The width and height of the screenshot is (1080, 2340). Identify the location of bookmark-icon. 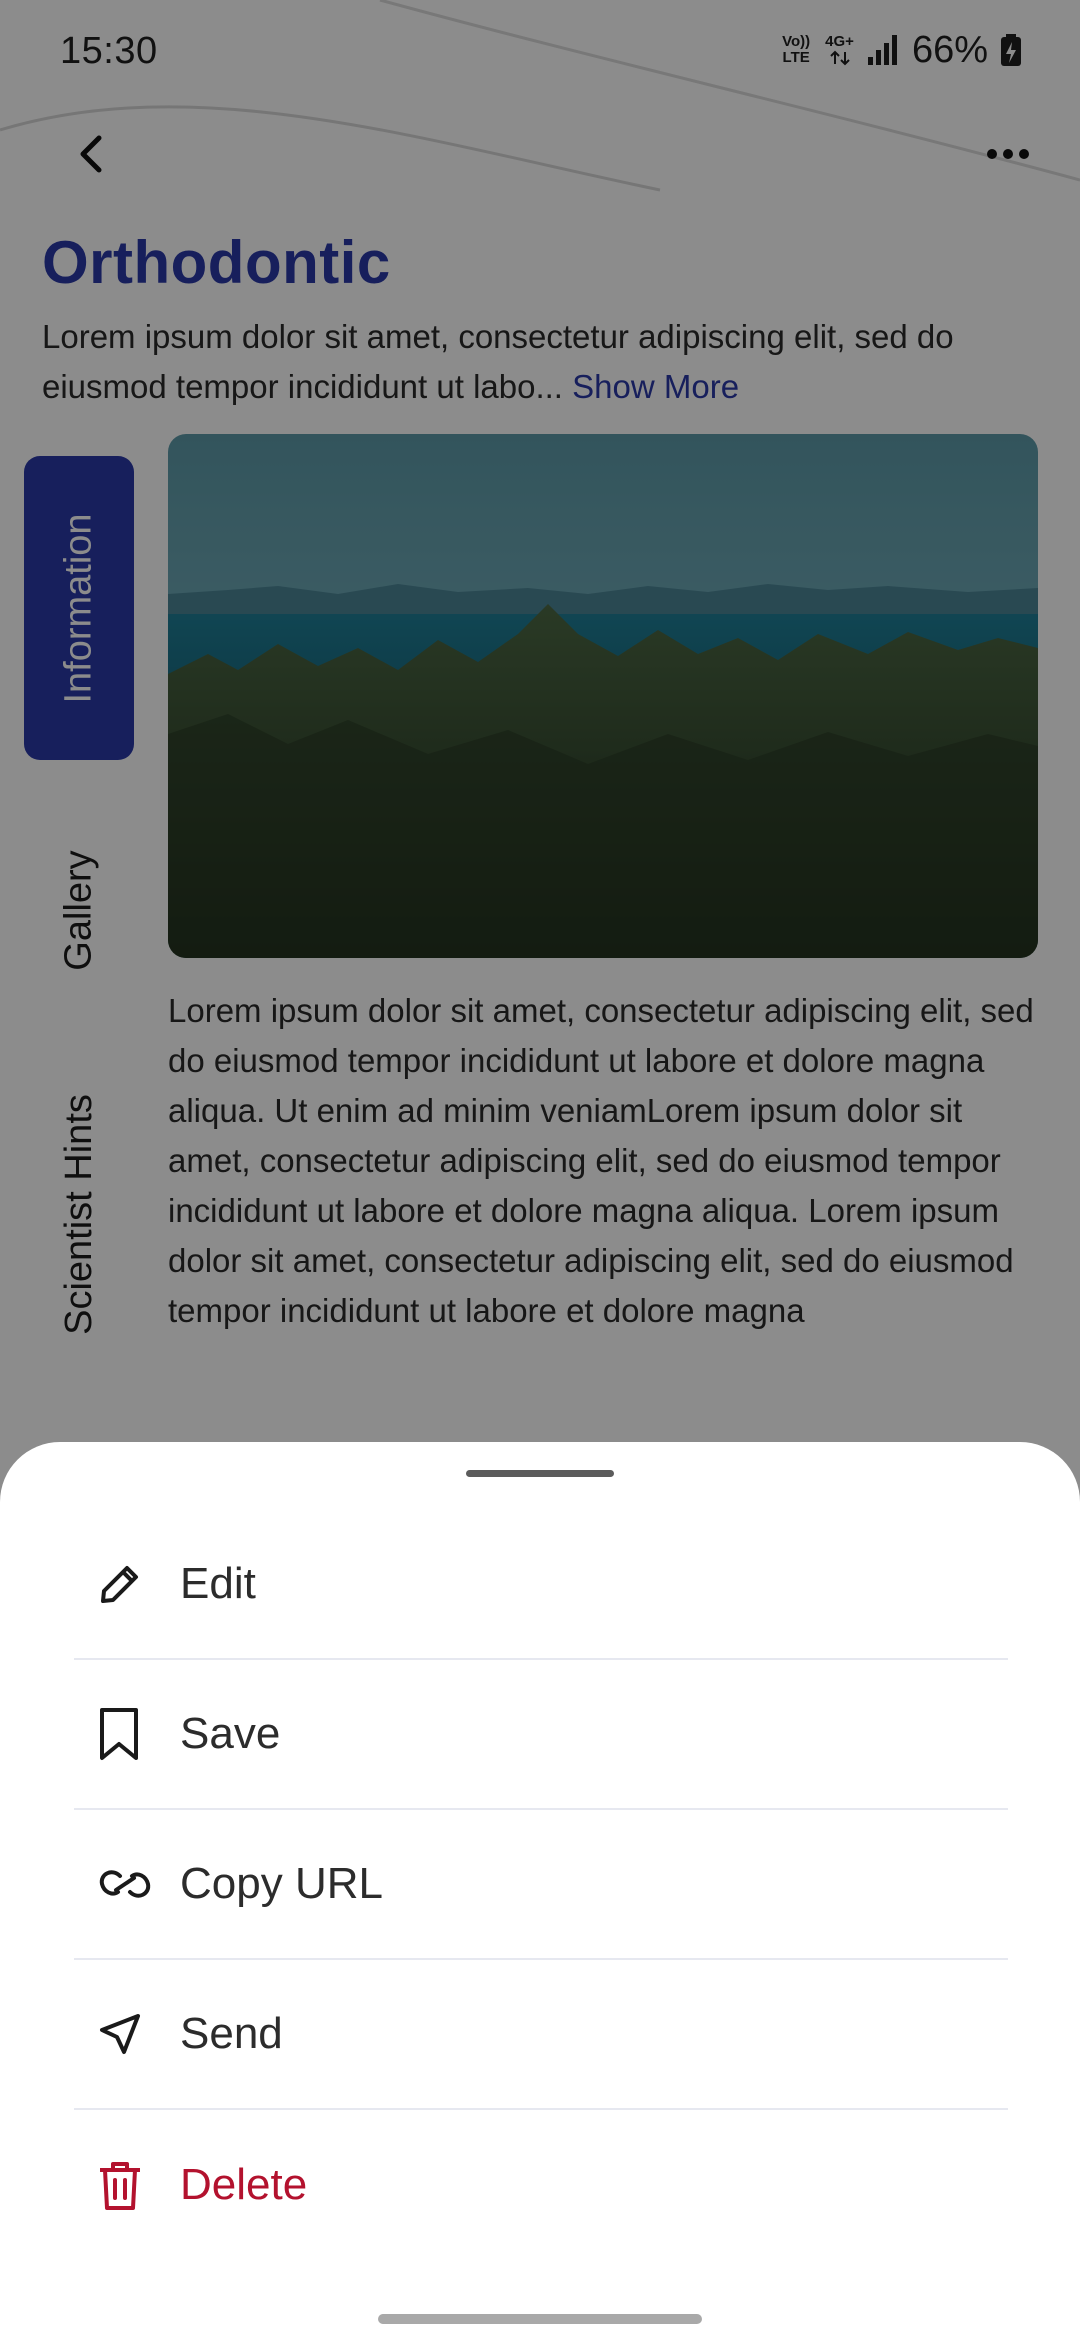
(127, 1734).